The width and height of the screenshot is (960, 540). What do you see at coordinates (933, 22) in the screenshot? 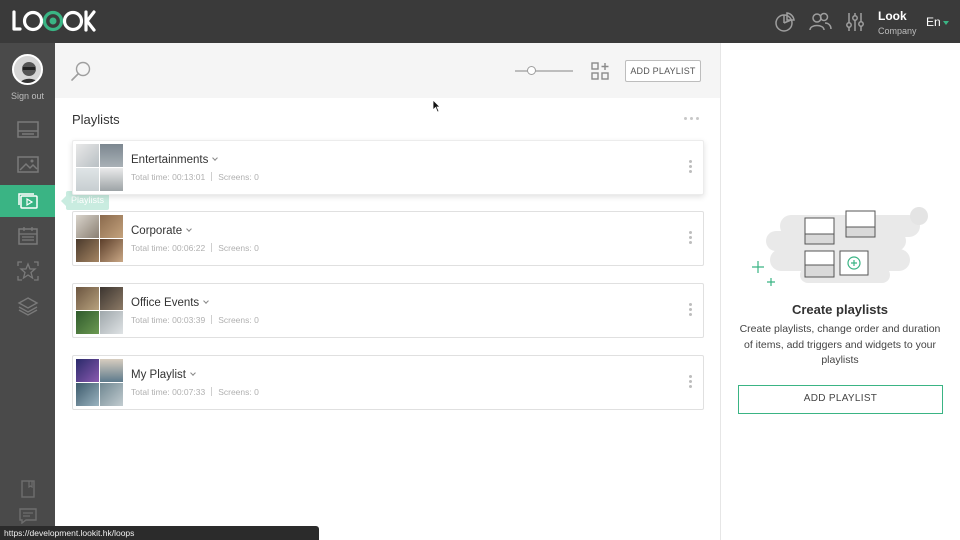
I see `language-label: En` at bounding box center [933, 22].